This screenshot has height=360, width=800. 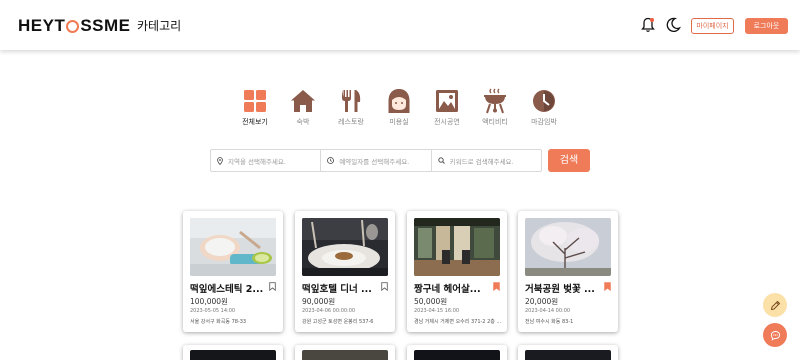 I want to click on top-header: HEYT SSME 카테고리 마이페이지 로그아웃, so click(x=400, y=25).